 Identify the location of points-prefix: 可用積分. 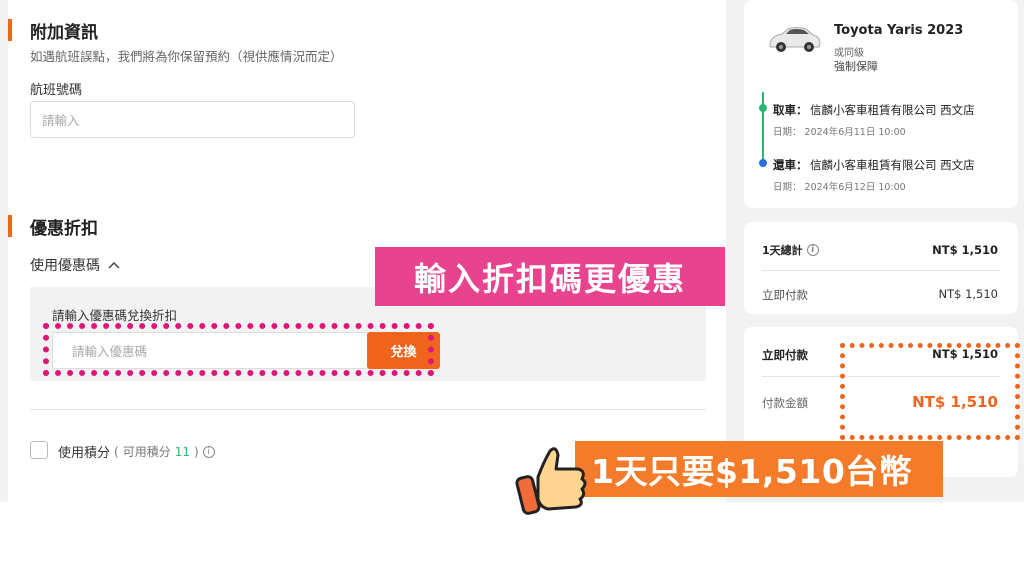
(146, 452).